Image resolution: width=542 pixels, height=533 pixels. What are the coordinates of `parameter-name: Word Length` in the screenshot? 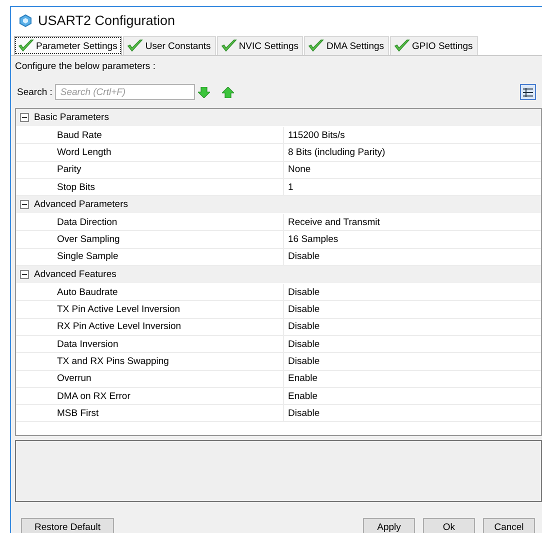 It's located at (84, 152).